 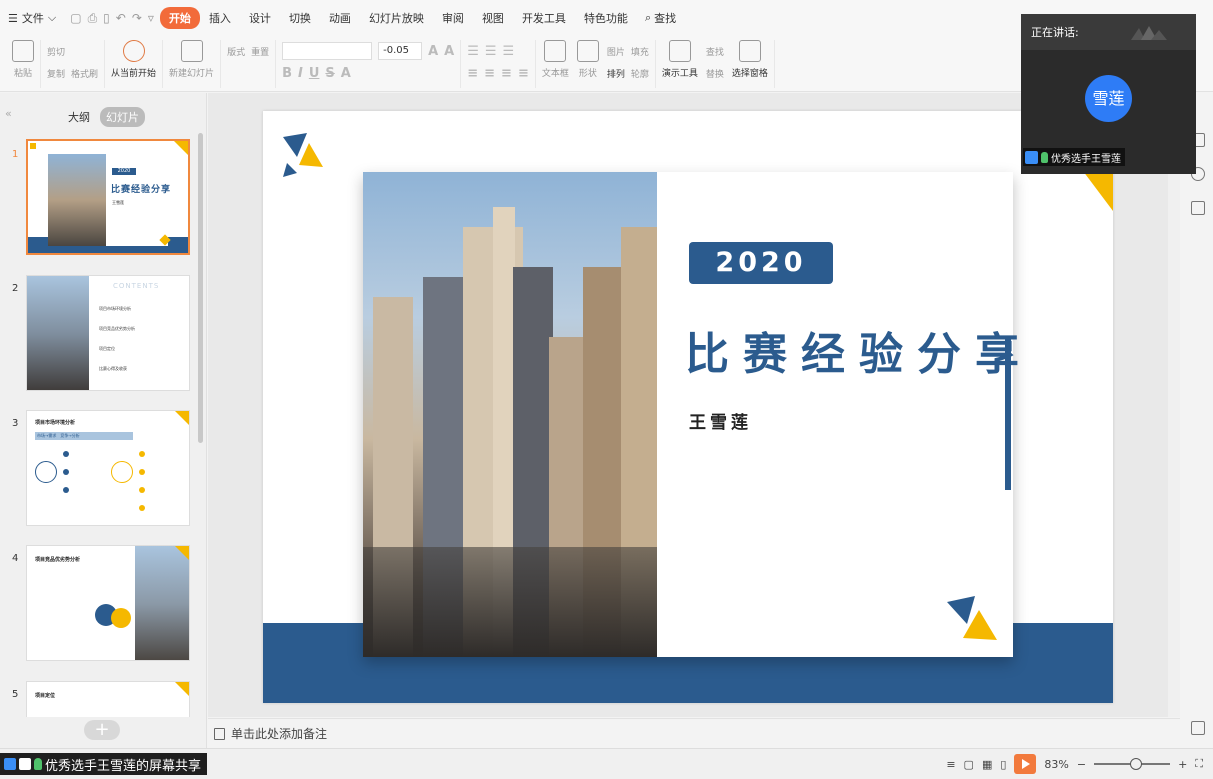 What do you see at coordinates (56, 51) in the screenshot?
I see `cut-button: 剪切` at bounding box center [56, 51].